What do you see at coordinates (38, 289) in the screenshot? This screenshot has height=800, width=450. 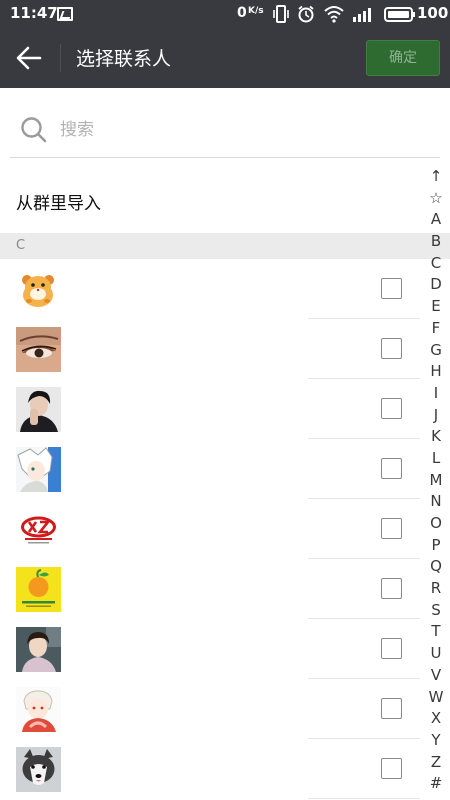 I see `hamster-cartoon-avatar` at bounding box center [38, 289].